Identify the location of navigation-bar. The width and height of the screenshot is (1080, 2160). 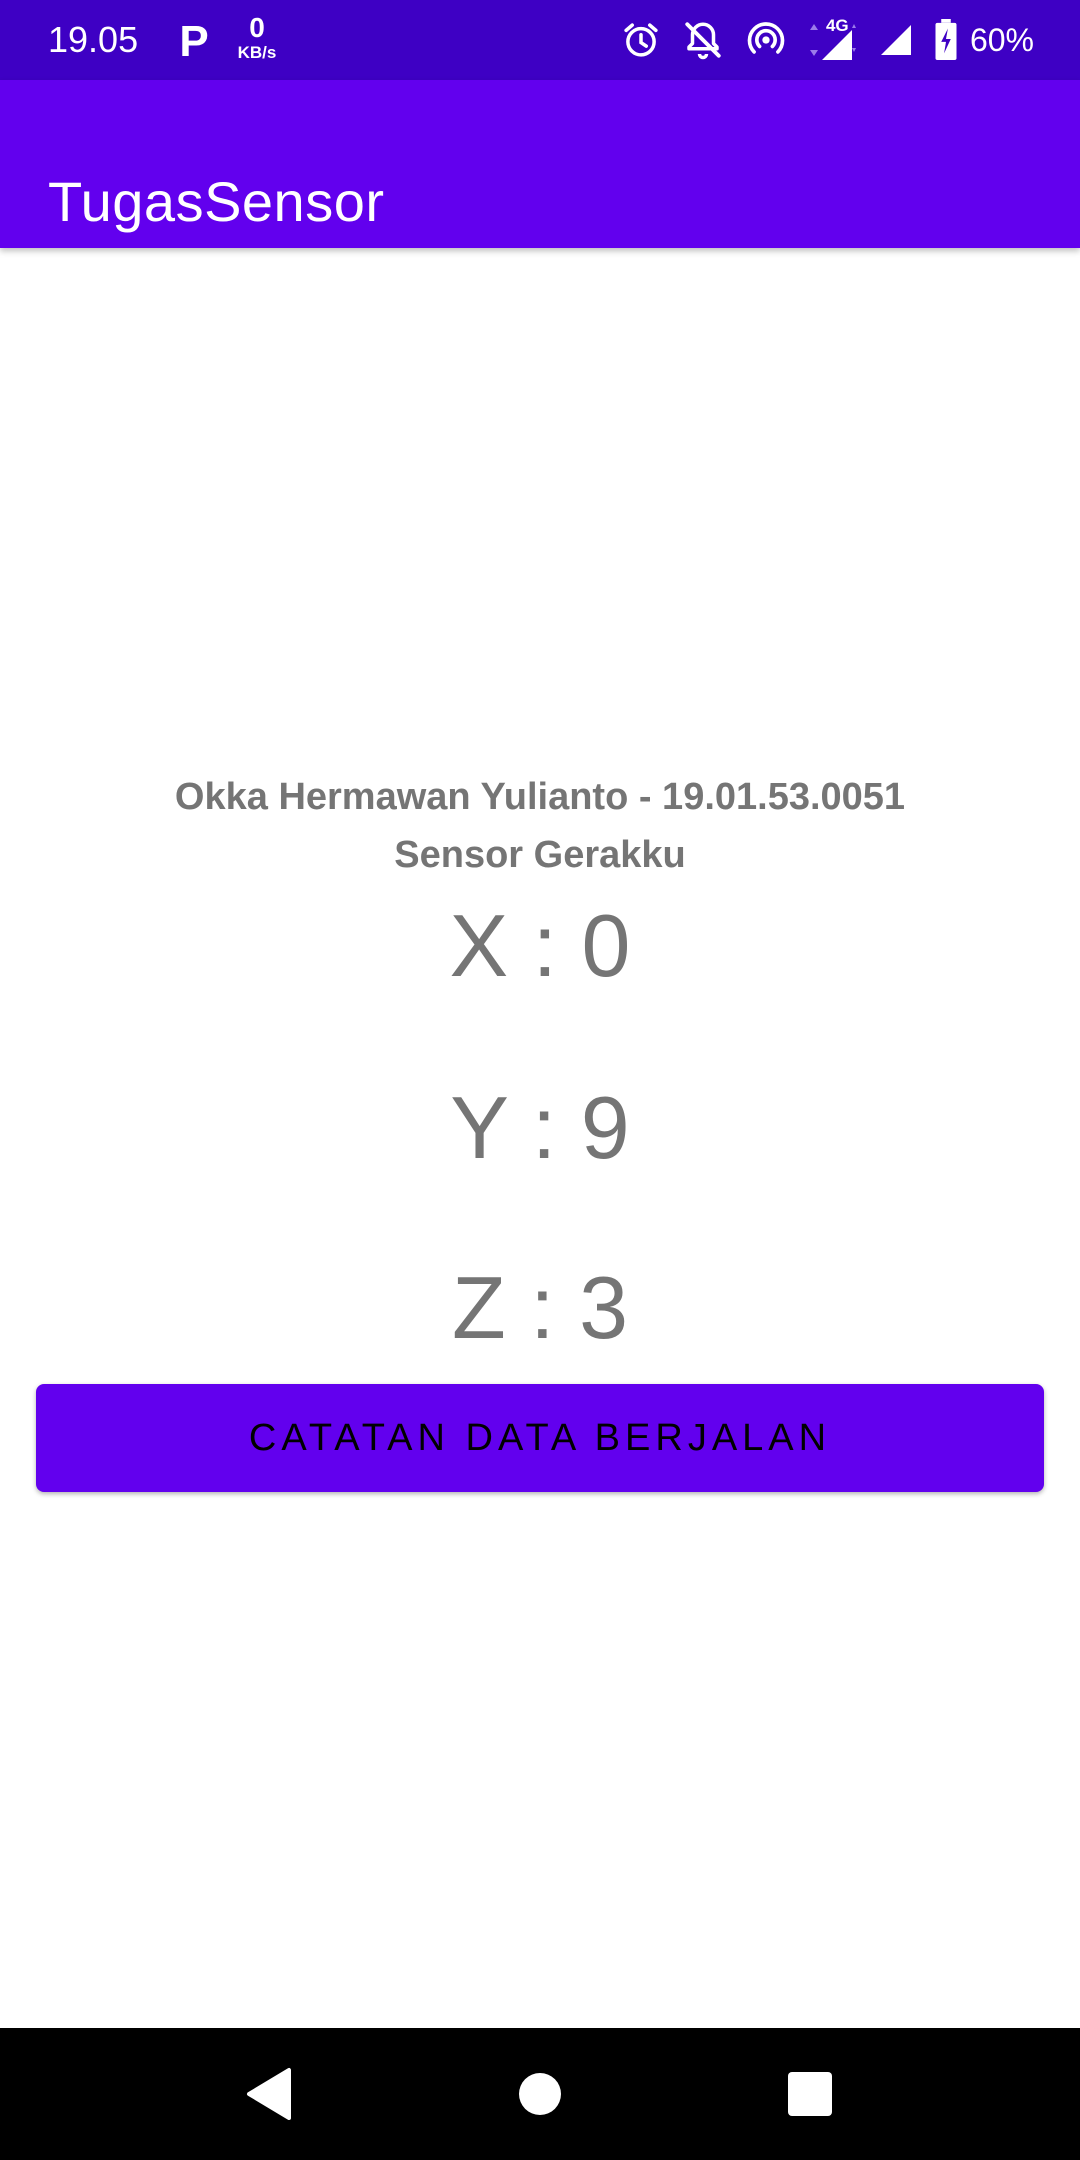
(540, 2094).